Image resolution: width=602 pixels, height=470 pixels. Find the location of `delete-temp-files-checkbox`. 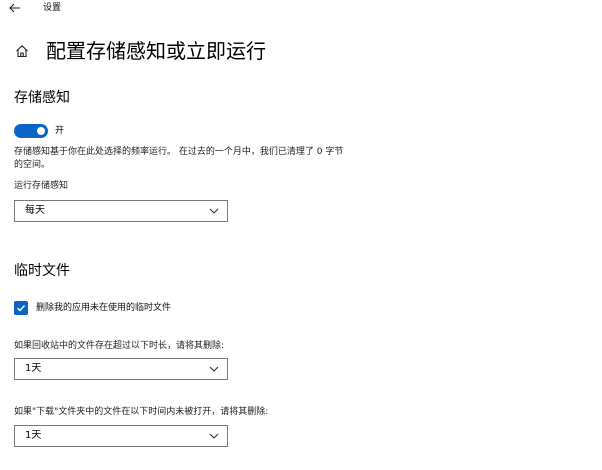

delete-temp-files-checkbox is located at coordinates (21, 308).